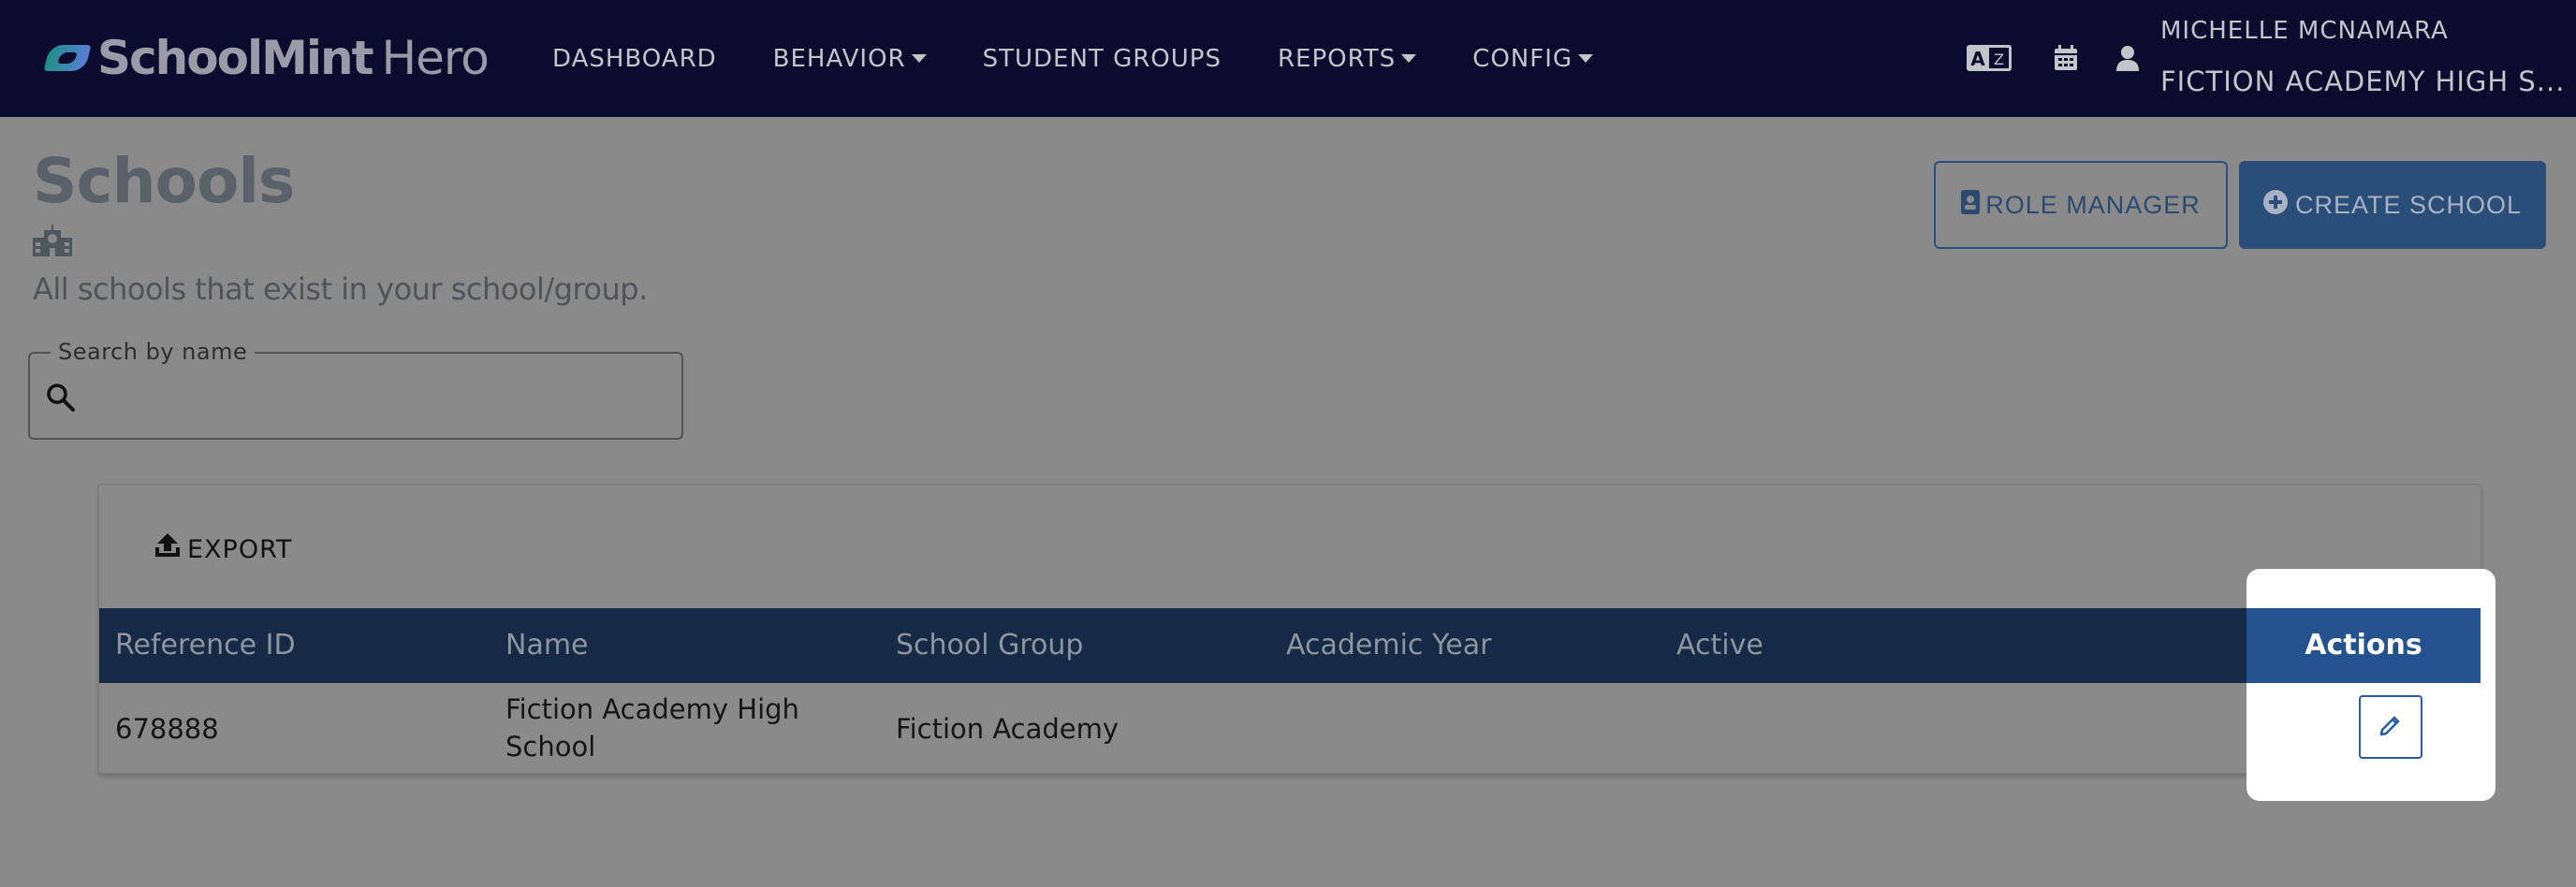  What do you see at coordinates (2093, 204) in the screenshot?
I see `role-manager-label: ROLE MANAGER` at bounding box center [2093, 204].